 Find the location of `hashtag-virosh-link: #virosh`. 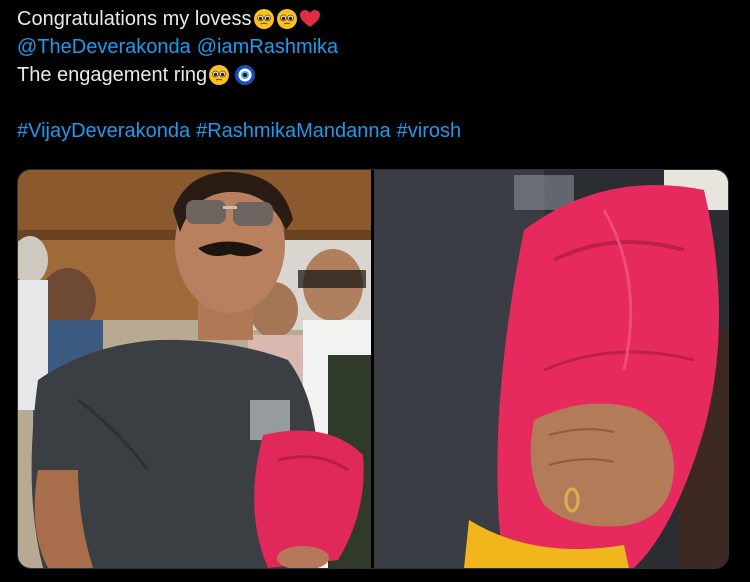

hashtag-virosh-link: #virosh is located at coordinates (429, 131).